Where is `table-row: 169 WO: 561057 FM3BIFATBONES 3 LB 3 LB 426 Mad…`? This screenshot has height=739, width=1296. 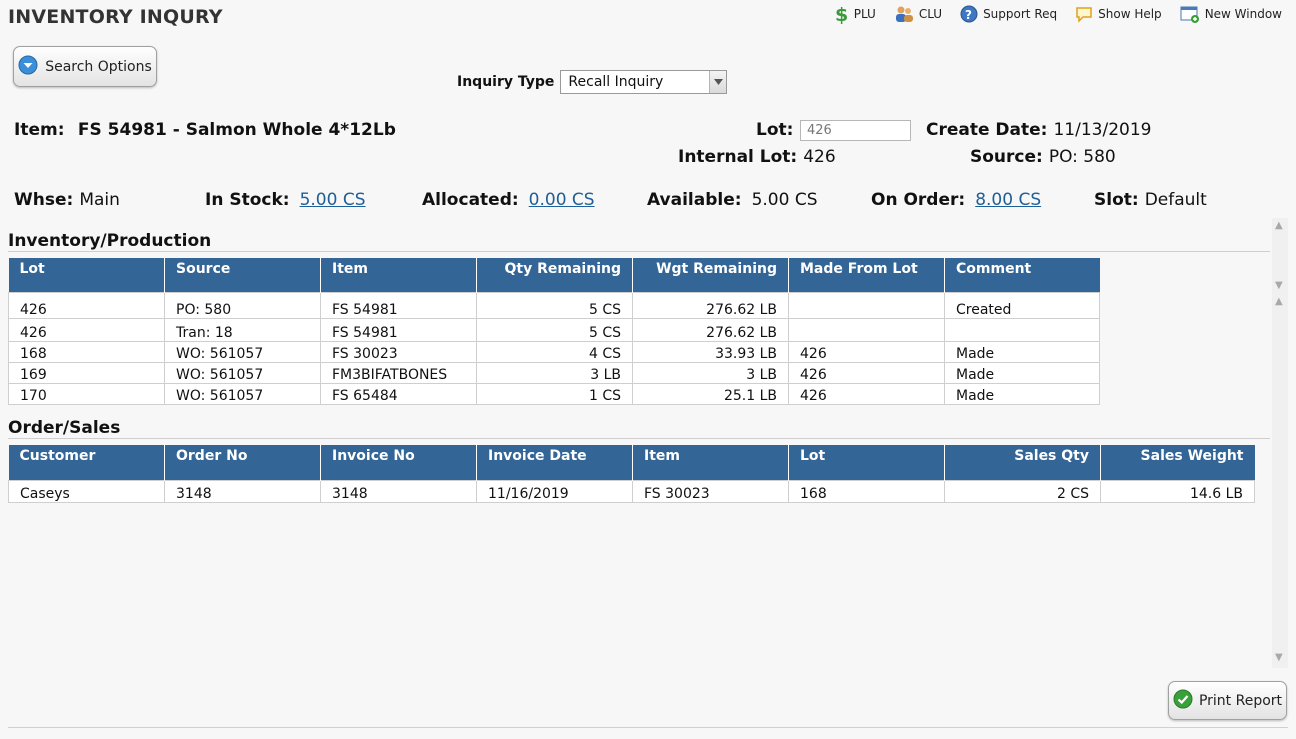
table-row: 169 WO: 561057 FM3BIFATBONES 3 LB 3 LB 426 Mad… is located at coordinates (554, 372).